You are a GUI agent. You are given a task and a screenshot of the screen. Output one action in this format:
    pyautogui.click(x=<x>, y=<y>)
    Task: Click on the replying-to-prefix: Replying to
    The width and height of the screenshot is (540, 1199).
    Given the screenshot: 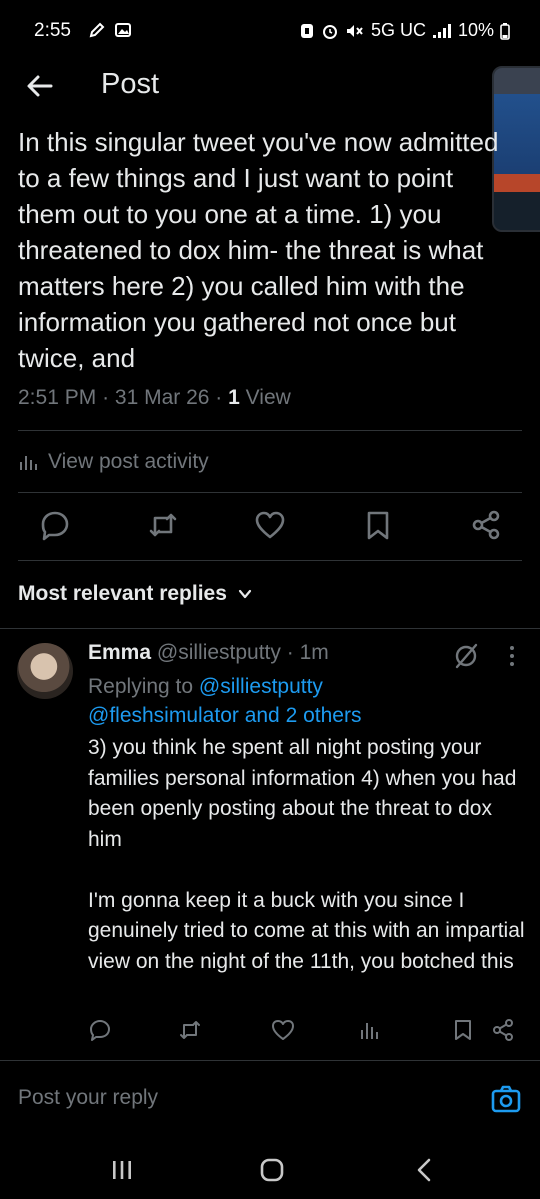 What is the action you would take?
    pyautogui.click(x=141, y=686)
    